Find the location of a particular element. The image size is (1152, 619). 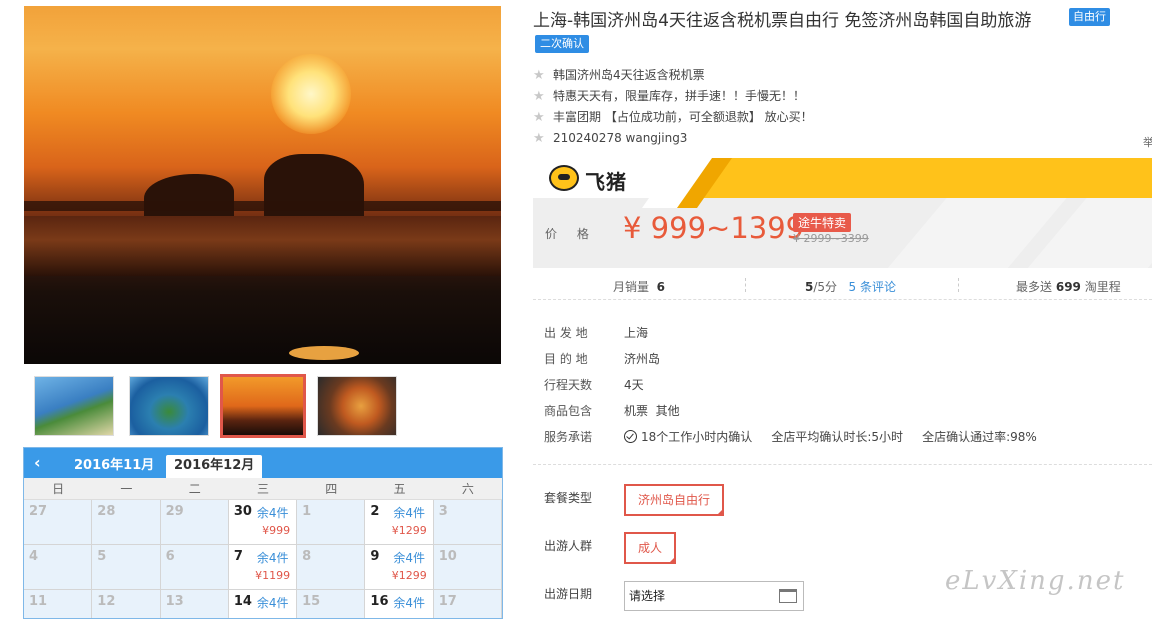

calendar-day-cell: 3 is located at coordinates (467, 522).